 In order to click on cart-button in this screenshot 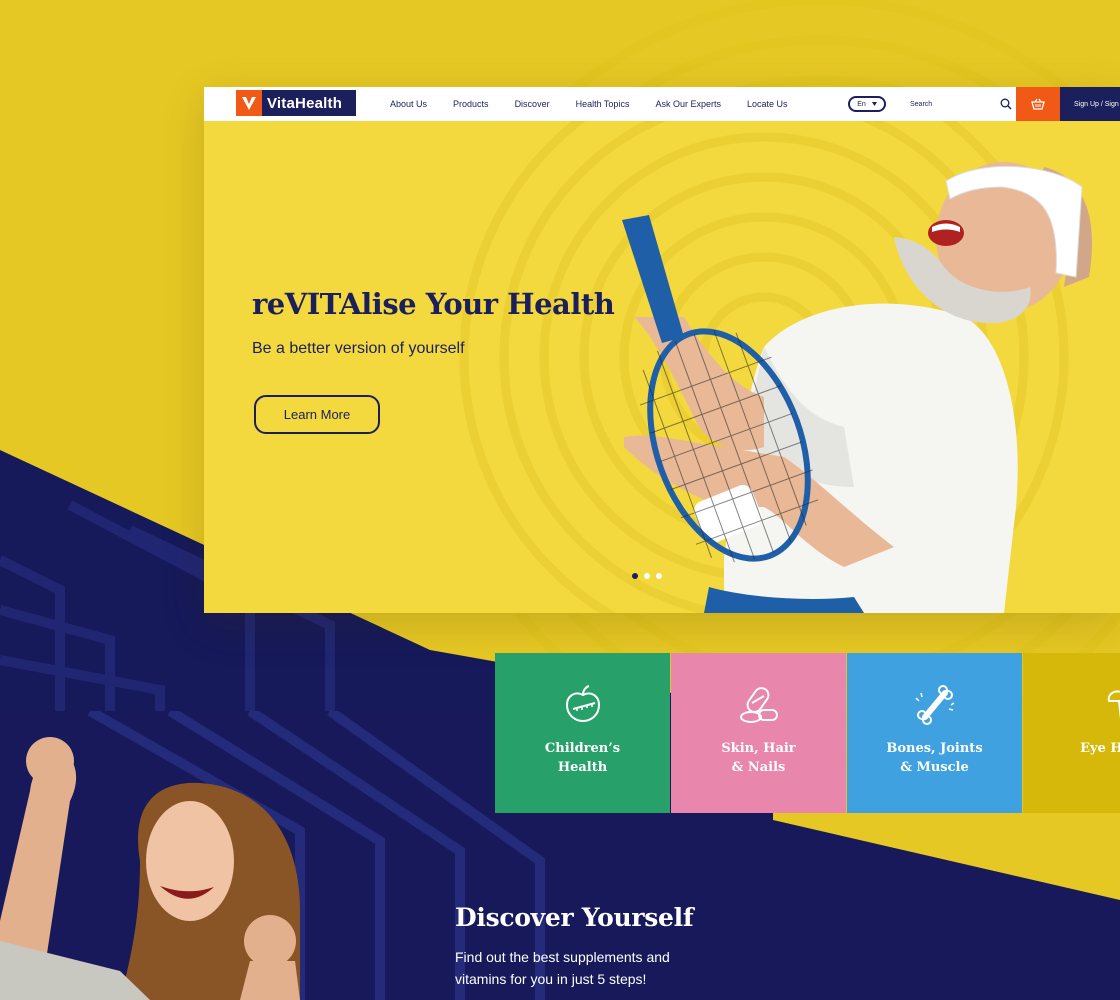, I will do `click(1038, 104)`.